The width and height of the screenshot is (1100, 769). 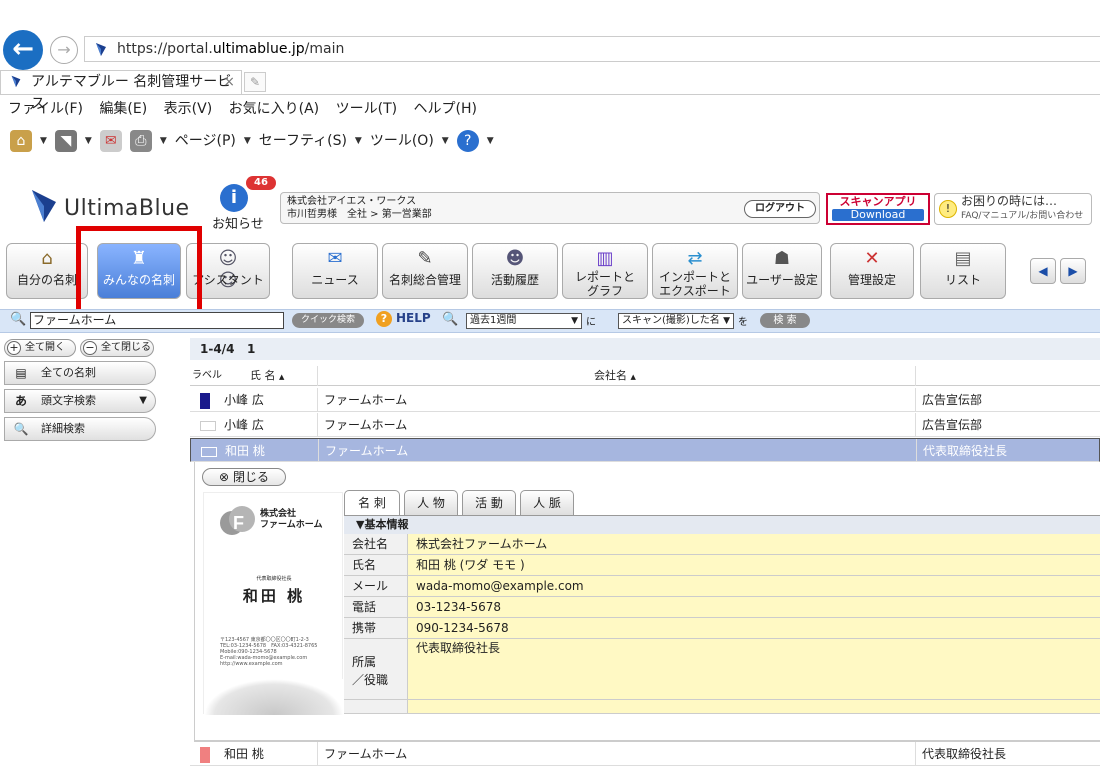 I want to click on col-name-header: 氏 名 ▲, so click(x=267, y=376).